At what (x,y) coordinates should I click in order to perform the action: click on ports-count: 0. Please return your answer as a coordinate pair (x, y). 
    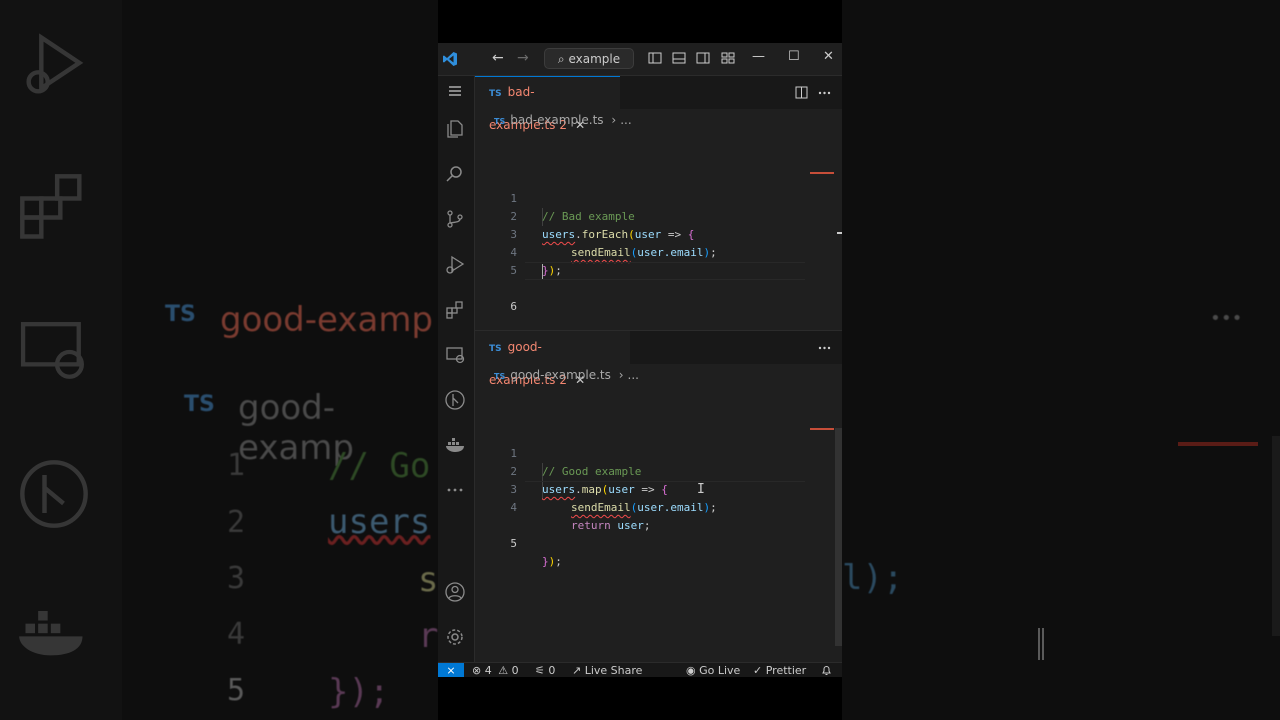
    Looking at the image, I should click on (552, 670).